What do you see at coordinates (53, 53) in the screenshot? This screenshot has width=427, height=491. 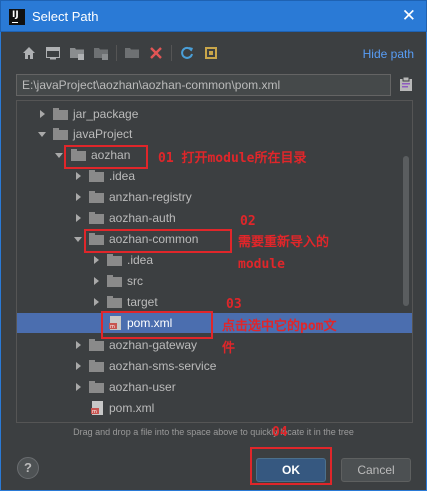 I see `desktop-icon` at bounding box center [53, 53].